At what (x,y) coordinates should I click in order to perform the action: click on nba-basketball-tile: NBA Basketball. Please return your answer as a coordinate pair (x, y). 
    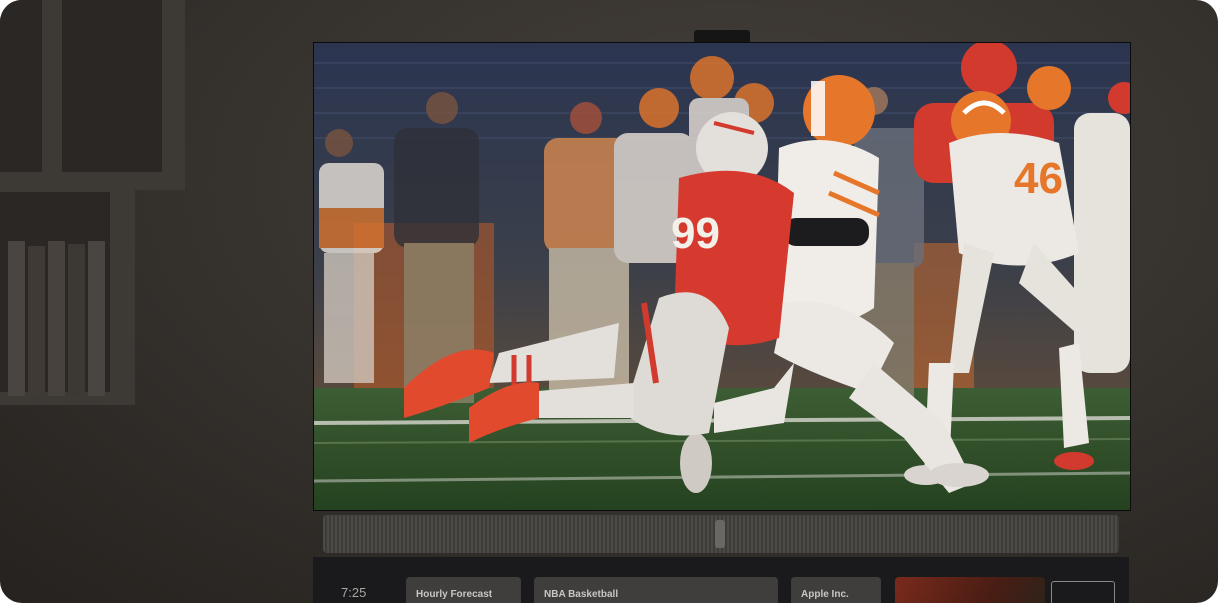
    Looking at the image, I should click on (656, 590).